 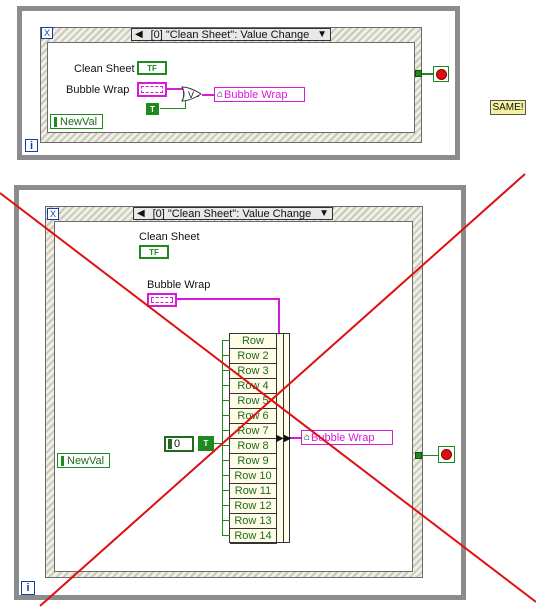 I want to click on top-or-node: V, so click(x=191, y=94).